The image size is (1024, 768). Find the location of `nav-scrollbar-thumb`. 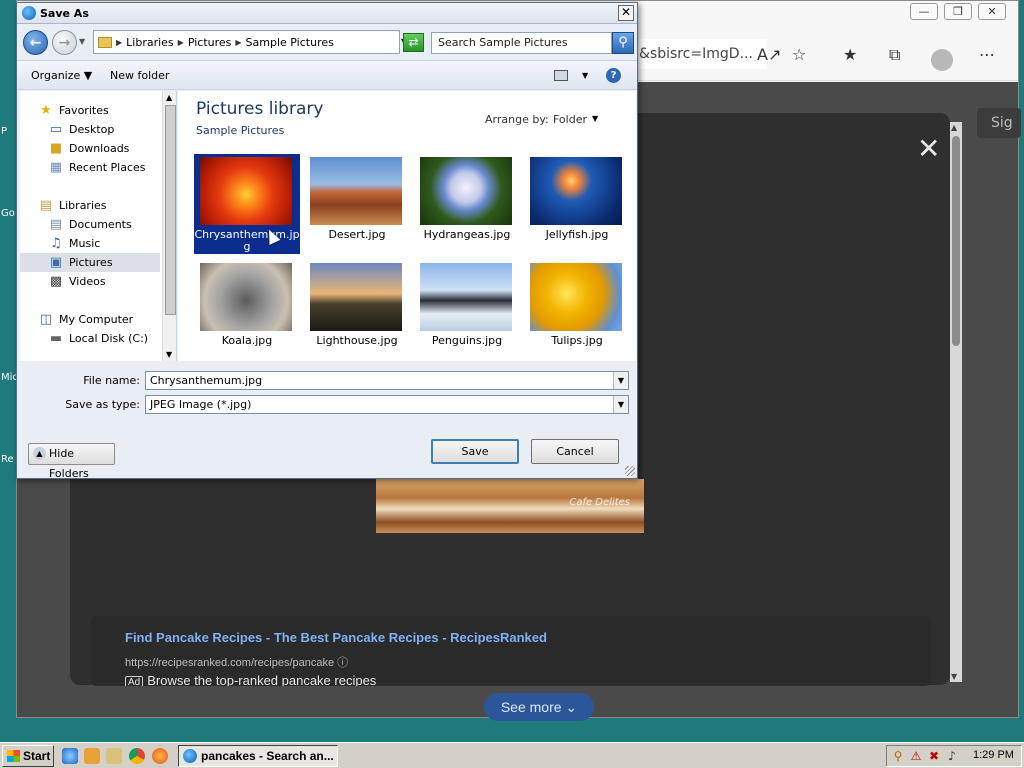

nav-scrollbar-thumb is located at coordinates (170, 210).